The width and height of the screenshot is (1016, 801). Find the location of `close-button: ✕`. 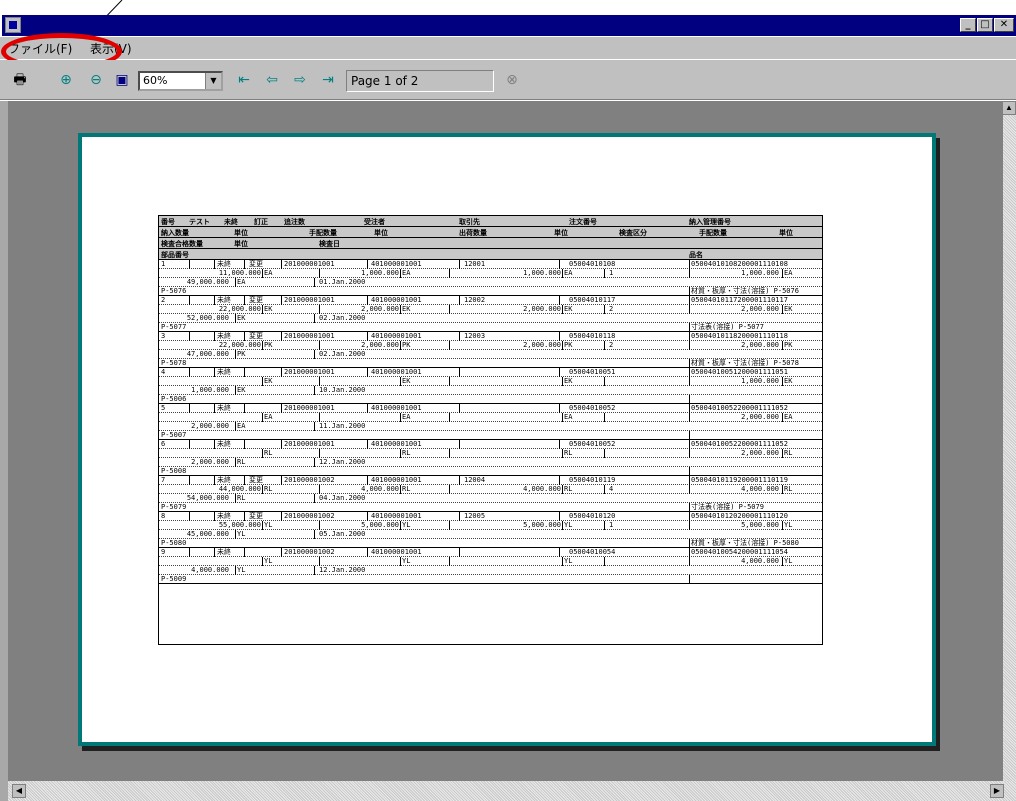

close-button: ✕ is located at coordinates (1004, 25).